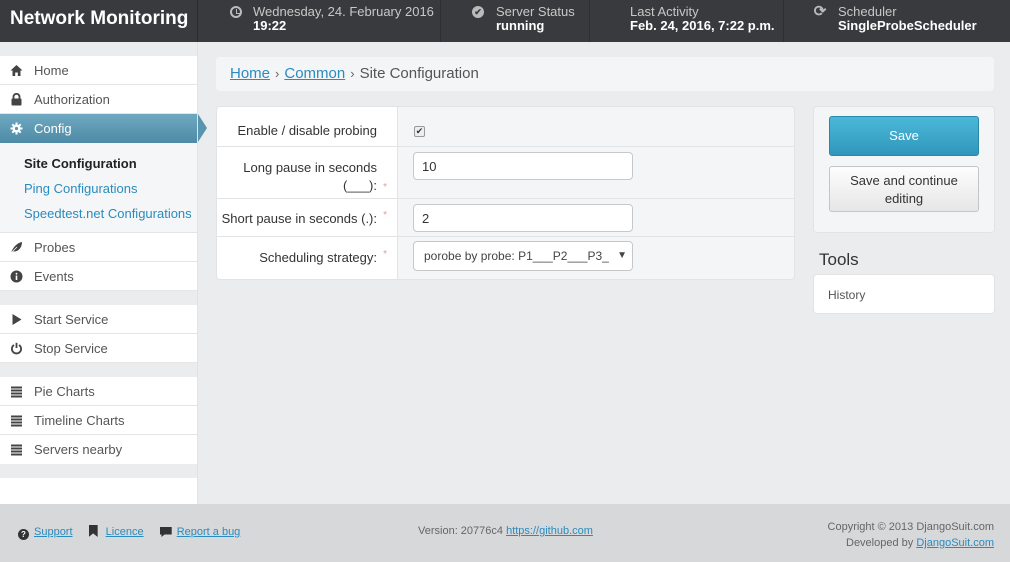 The height and width of the screenshot is (562, 1010). What do you see at coordinates (64, 391) in the screenshot?
I see `sidebar-item-label: Pie Charts` at bounding box center [64, 391].